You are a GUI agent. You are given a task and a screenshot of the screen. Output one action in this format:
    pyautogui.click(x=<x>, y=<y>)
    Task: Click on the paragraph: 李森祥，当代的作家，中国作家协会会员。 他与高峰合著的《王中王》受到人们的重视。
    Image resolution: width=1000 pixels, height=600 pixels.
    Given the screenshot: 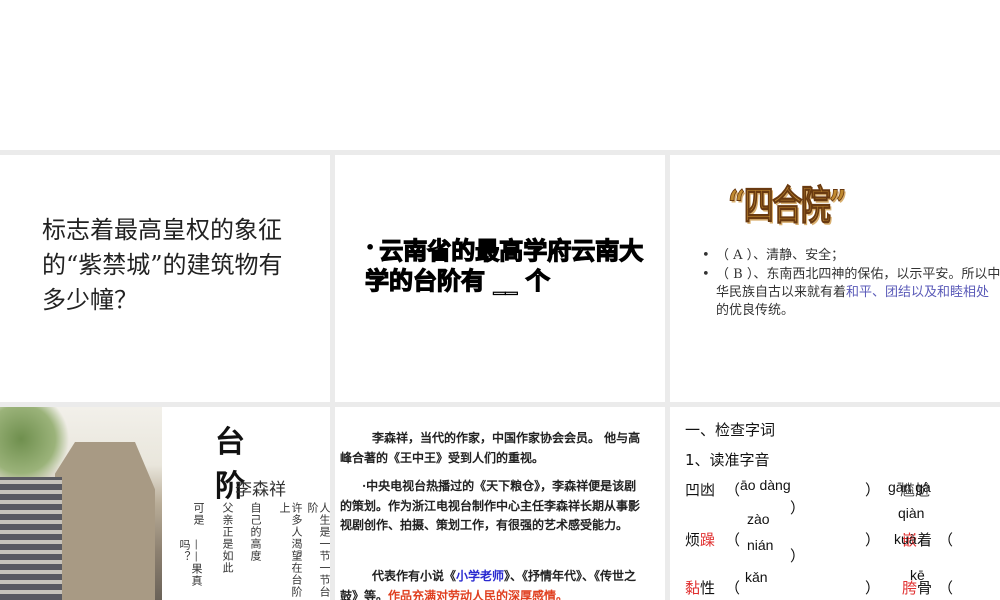 What is the action you would take?
    pyautogui.click(x=490, y=448)
    